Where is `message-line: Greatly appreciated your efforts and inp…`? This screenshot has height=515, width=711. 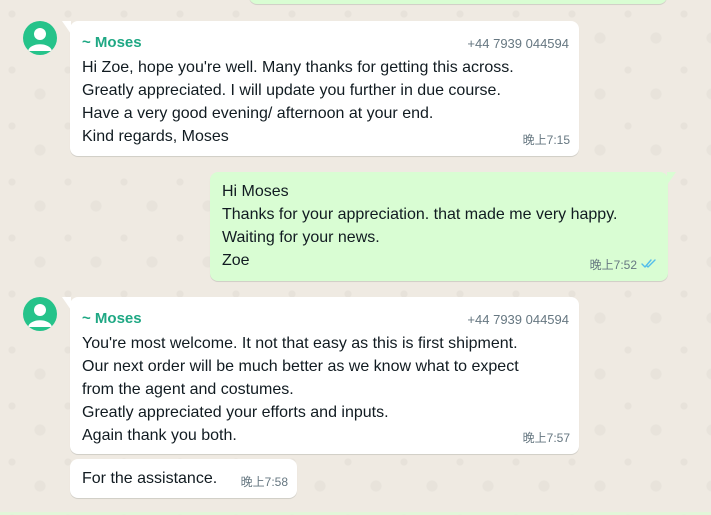
message-line: Greatly appreciated your efforts and inp… is located at coordinates (235, 412).